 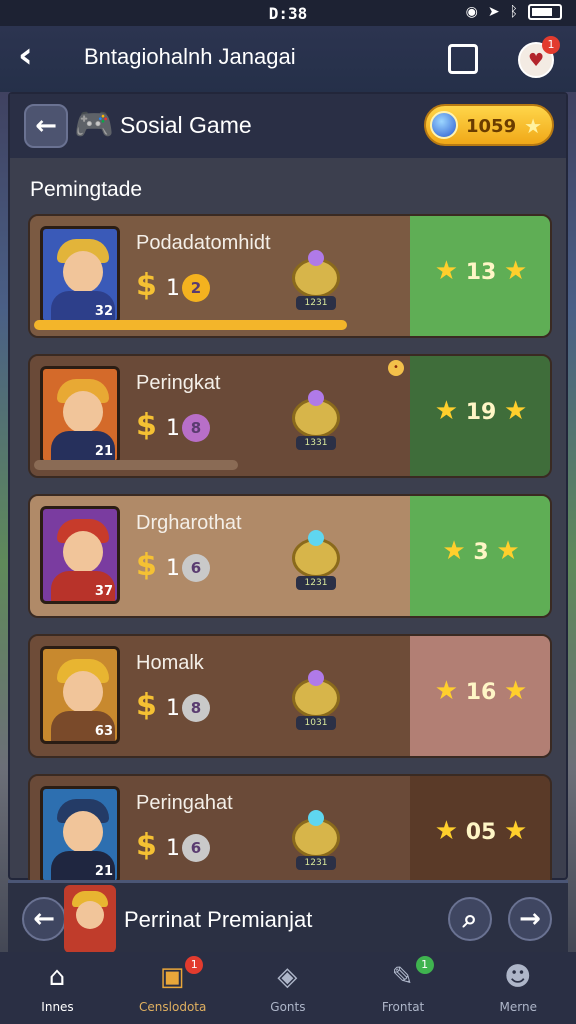 What do you see at coordinates (551, 45) in the screenshot?
I see `notification-badge: 1` at bounding box center [551, 45].